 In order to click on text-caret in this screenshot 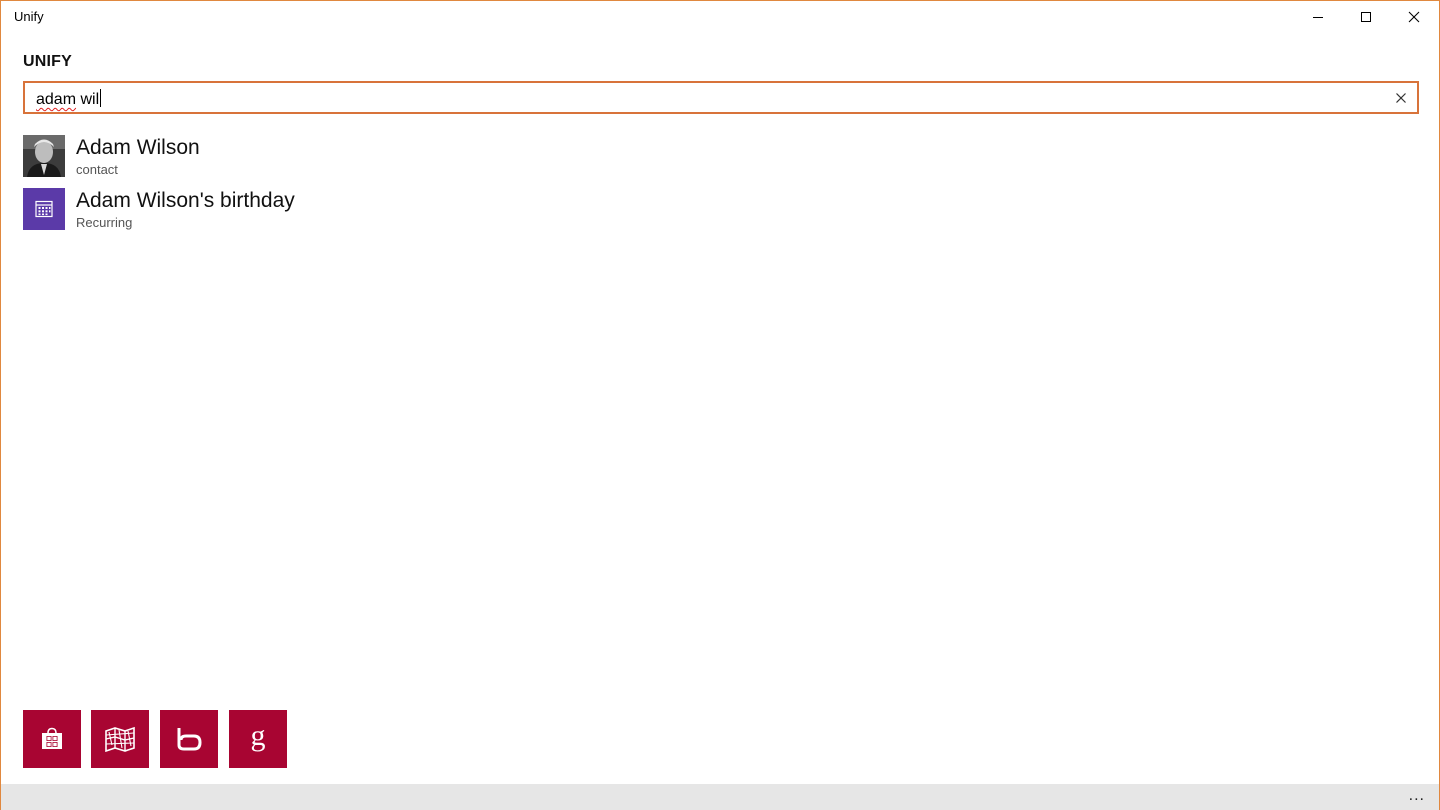, I will do `click(101, 98)`.